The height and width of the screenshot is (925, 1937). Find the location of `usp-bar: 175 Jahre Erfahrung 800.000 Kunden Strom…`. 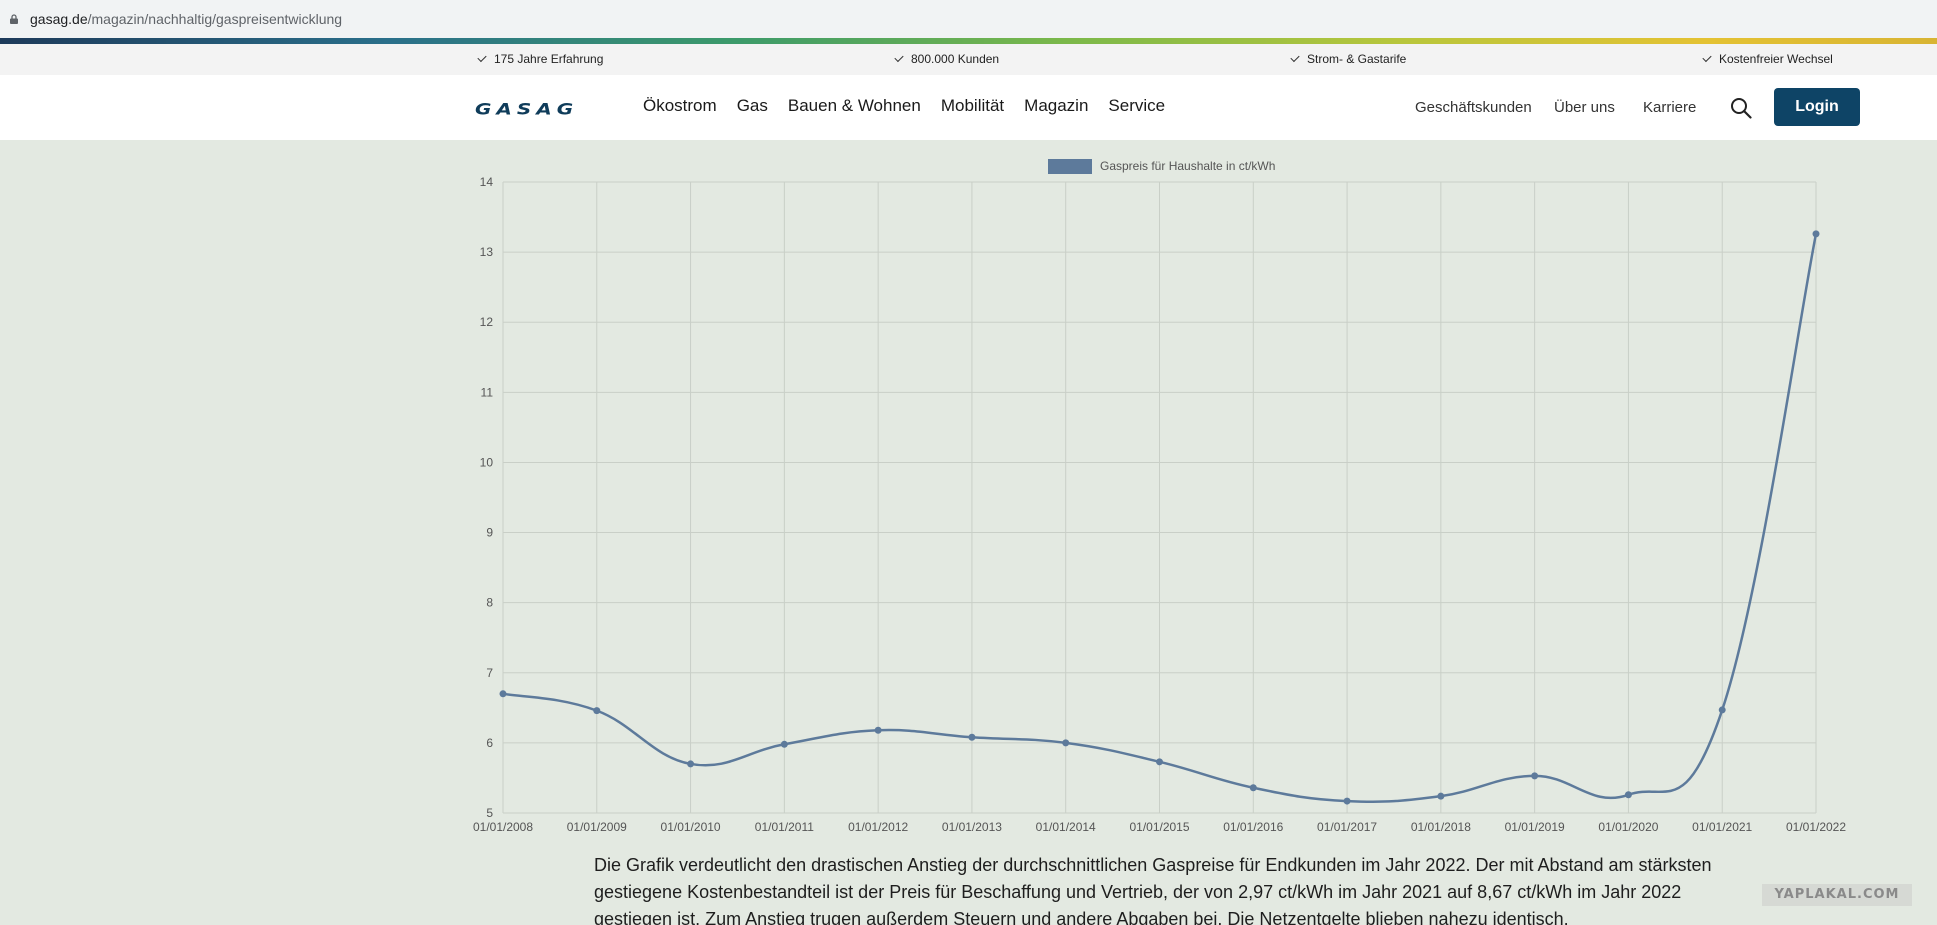

usp-bar: 175 Jahre Erfahrung 800.000 Kunden Strom… is located at coordinates (968, 59).